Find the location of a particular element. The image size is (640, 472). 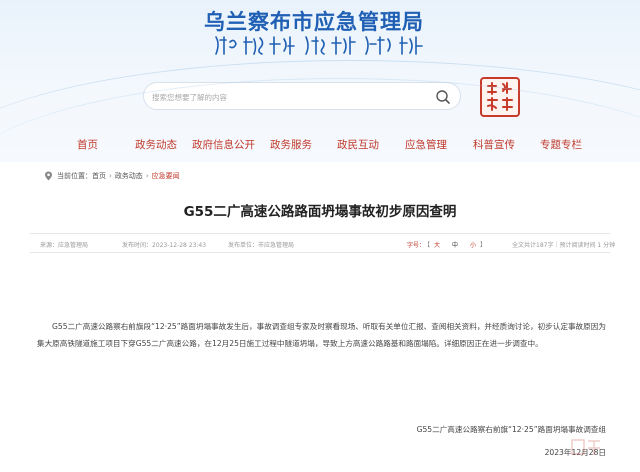

main-nav: 首页 政务动态 政府信息公开 政务服务 政民互动 应急管理 科普宣传 专题专栏 is located at coordinates (320, 144).